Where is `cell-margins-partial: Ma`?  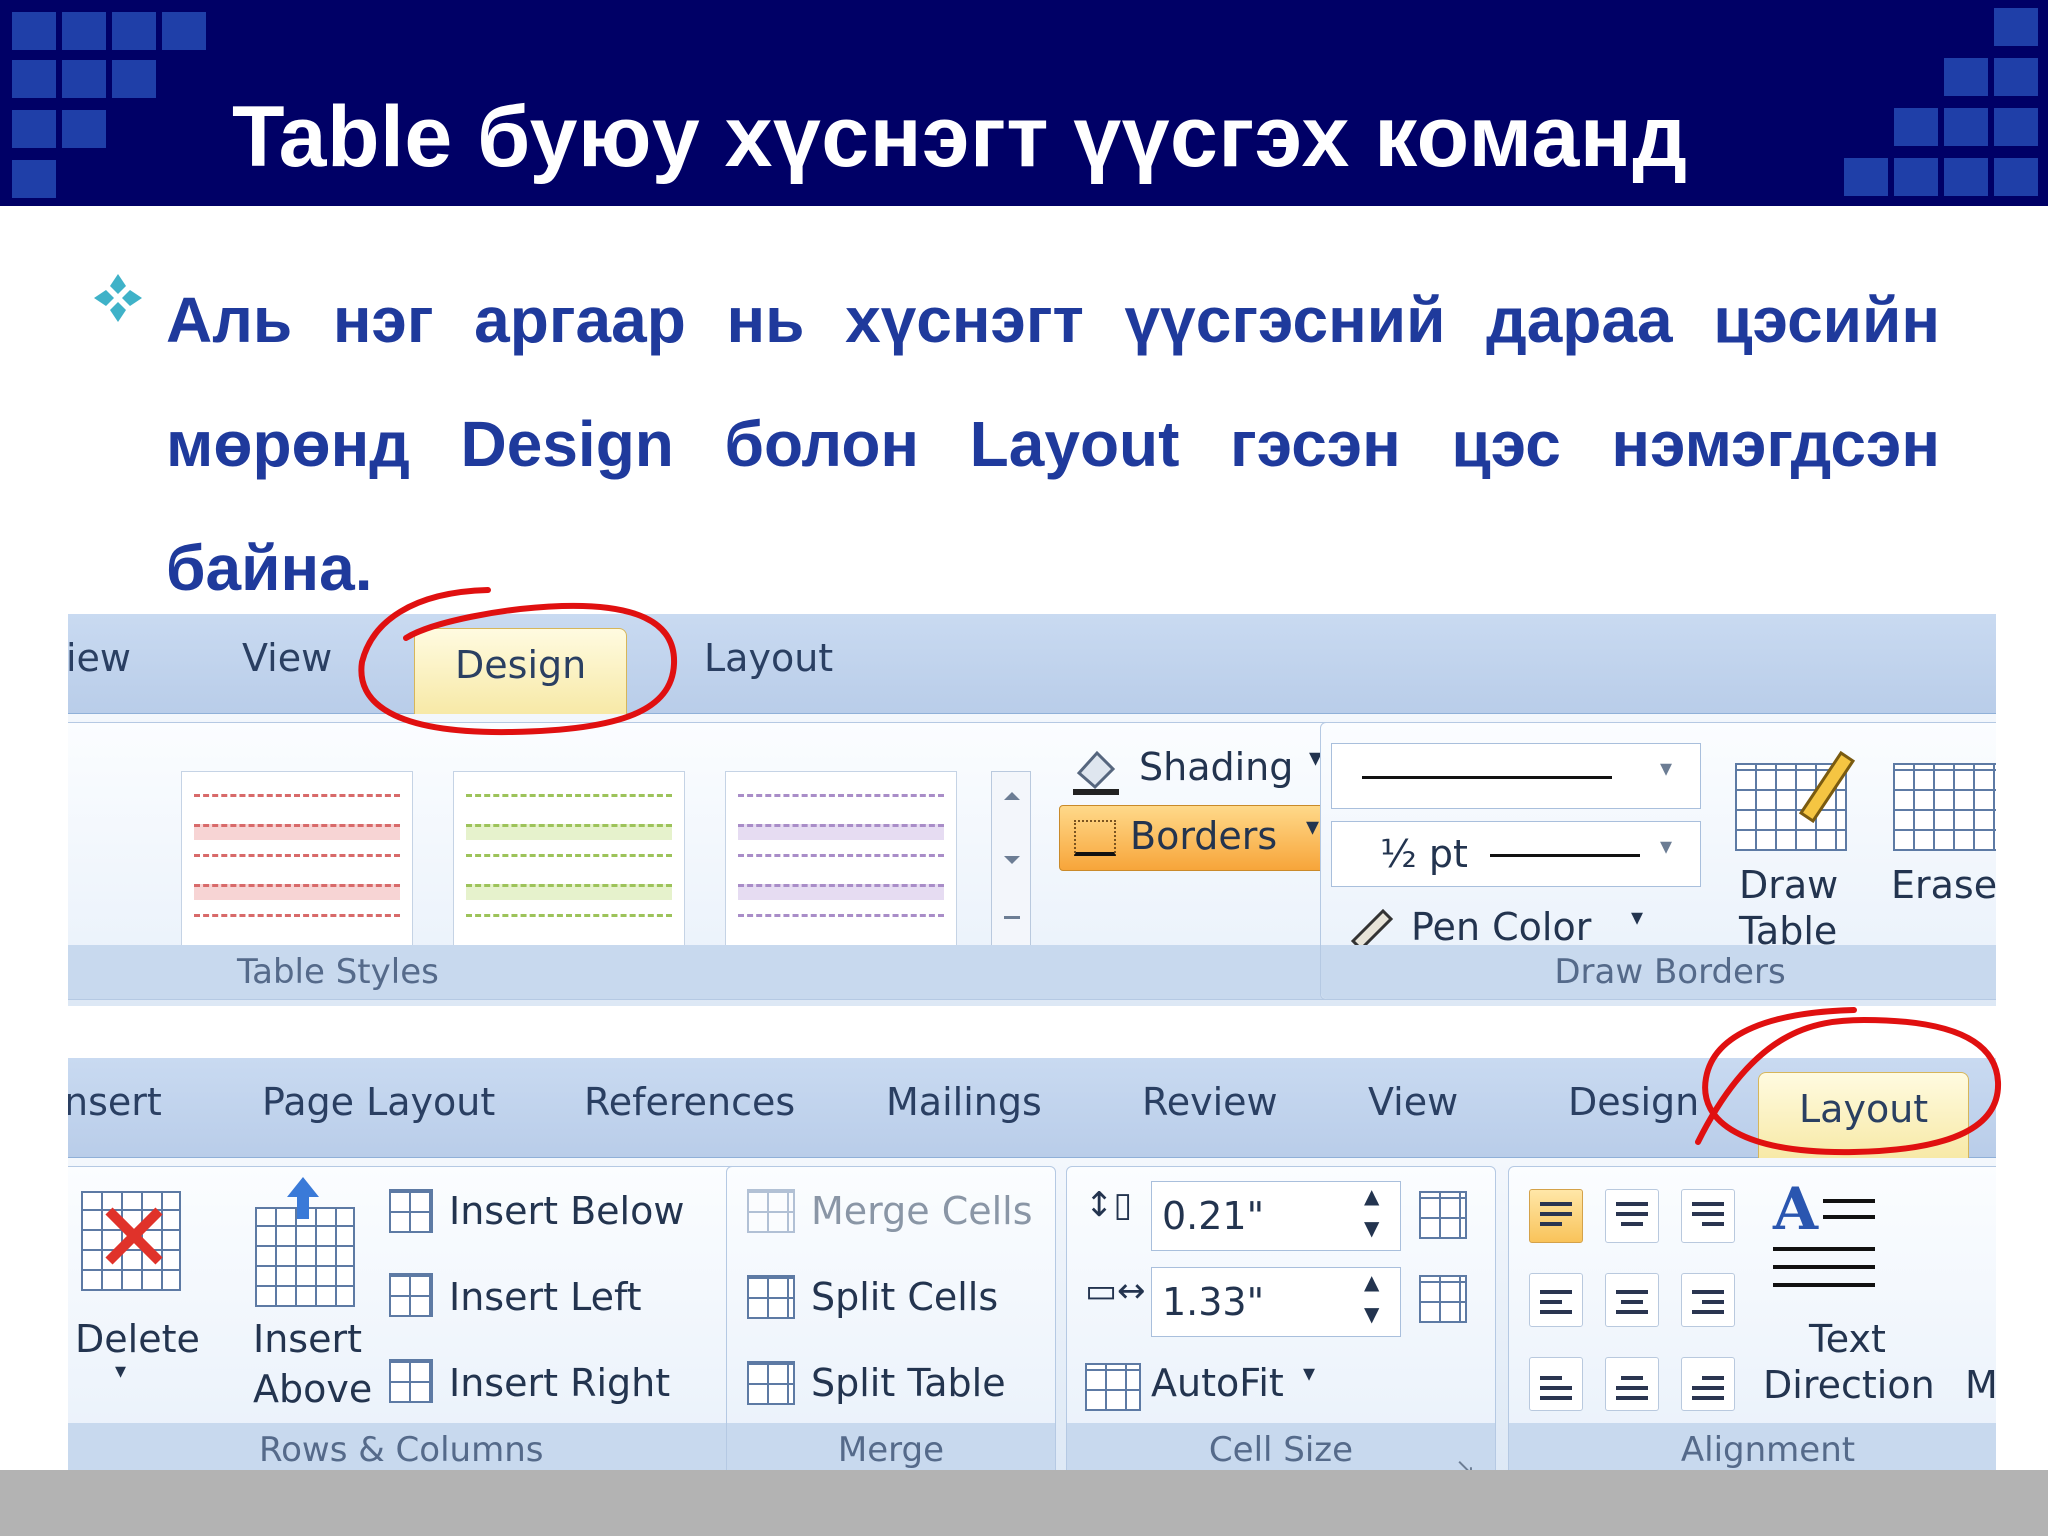 cell-margins-partial: Ma is located at coordinates (1980, 1385).